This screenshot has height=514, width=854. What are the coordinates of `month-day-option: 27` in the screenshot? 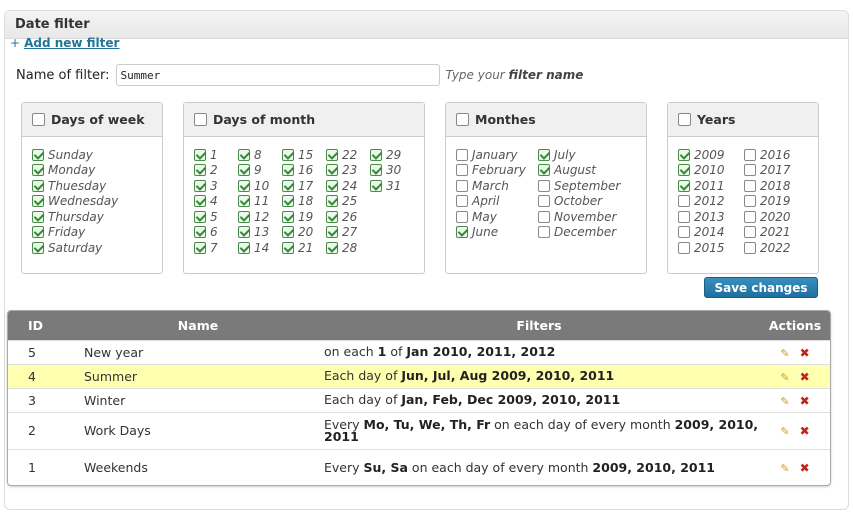 It's located at (343, 233).